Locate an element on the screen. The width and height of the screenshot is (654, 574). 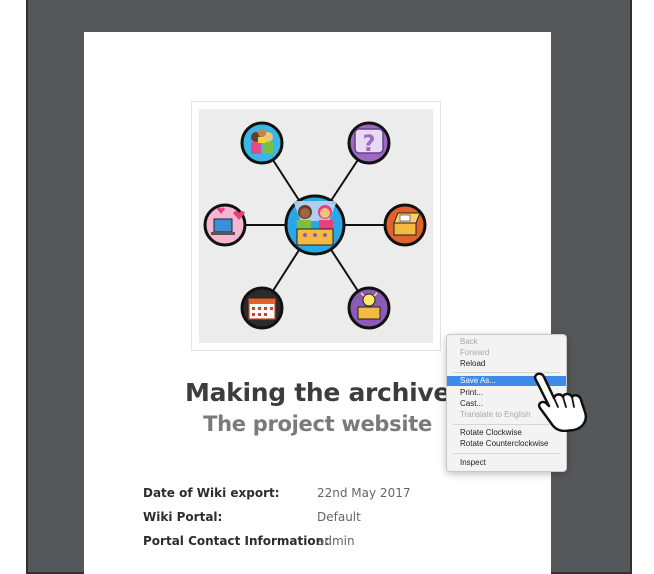
info-label: Date of Wiki export: is located at coordinates (211, 493).